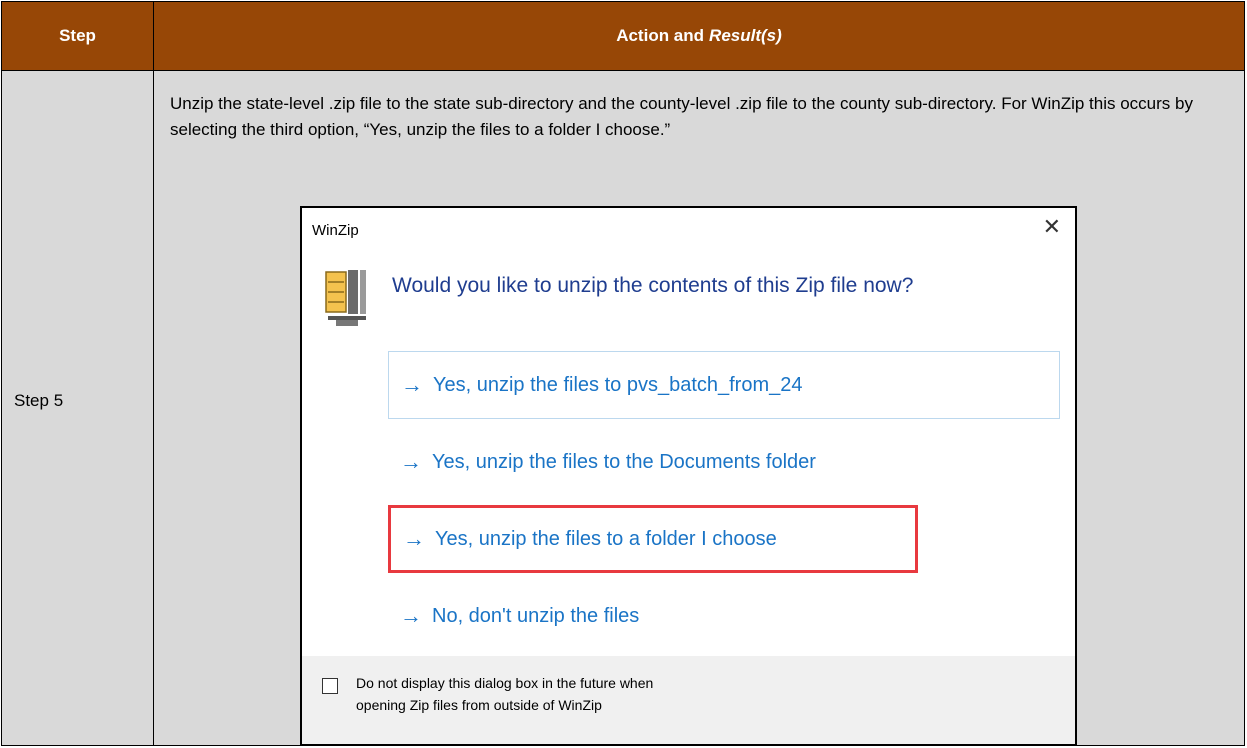  Describe the element at coordinates (724, 616) in the screenshot. I see `option-dont-unzip: → No, don't unzip the files` at that location.